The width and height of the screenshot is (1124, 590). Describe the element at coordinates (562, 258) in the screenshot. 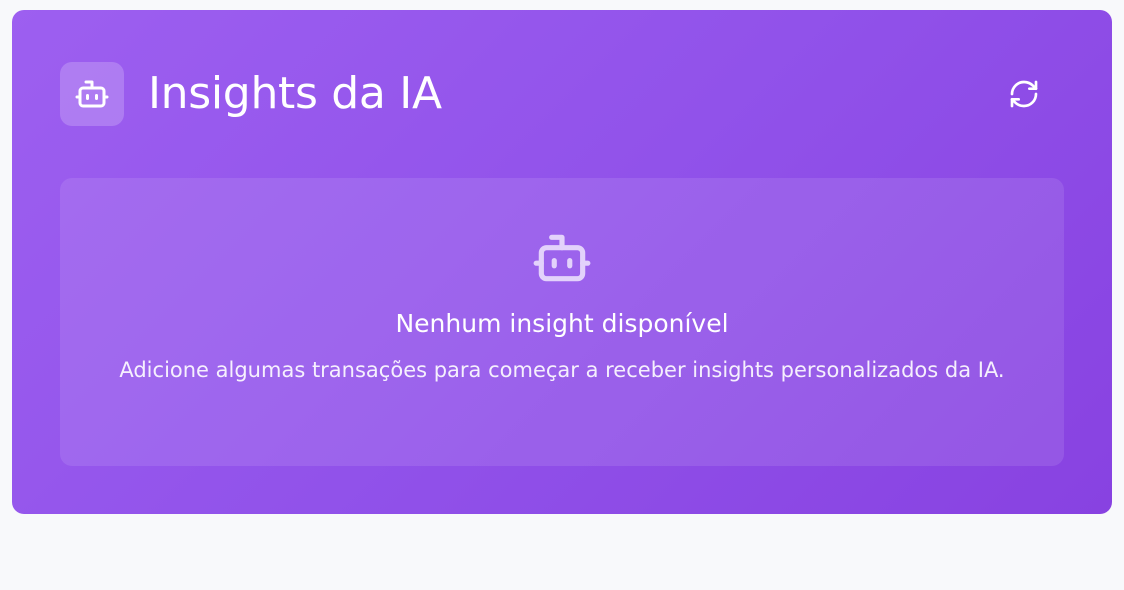

I see `empty-state-robot-icon` at that location.